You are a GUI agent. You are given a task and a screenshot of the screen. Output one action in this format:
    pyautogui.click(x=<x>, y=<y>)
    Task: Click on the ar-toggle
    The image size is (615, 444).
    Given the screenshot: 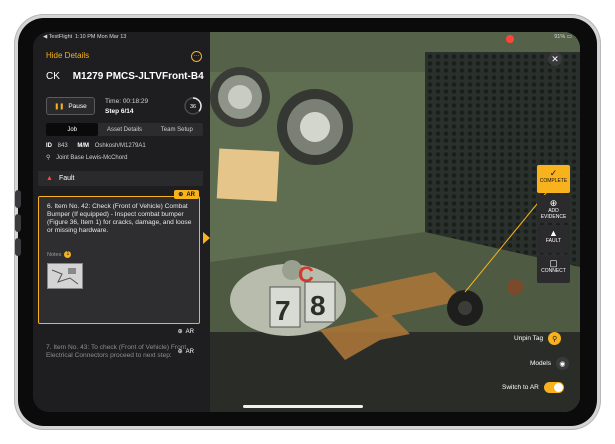 What is the action you would take?
    pyautogui.click(x=553, y=387)
    